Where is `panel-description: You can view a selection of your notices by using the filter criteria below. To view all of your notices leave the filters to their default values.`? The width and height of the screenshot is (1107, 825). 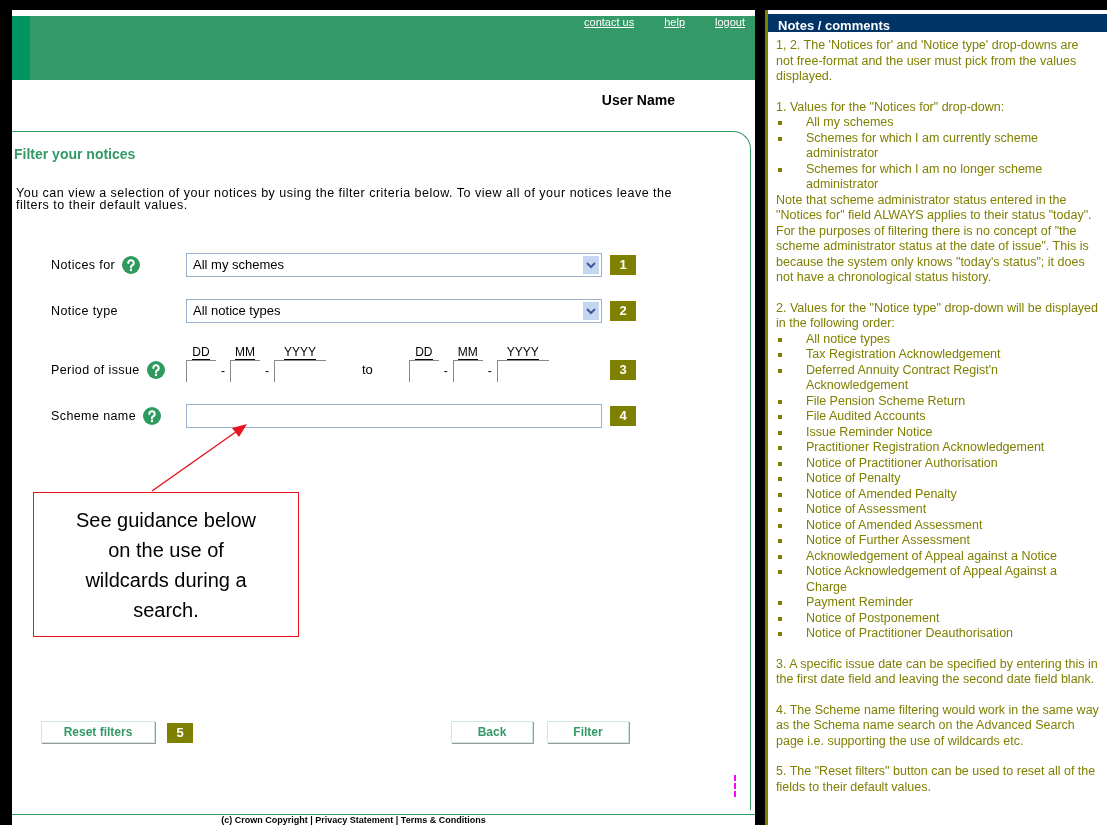 panel-description: You can view a selection of your notices by using the filter criteria below. To view all of your notices leave the filters to their default values. is located at coordinates (344, 198).